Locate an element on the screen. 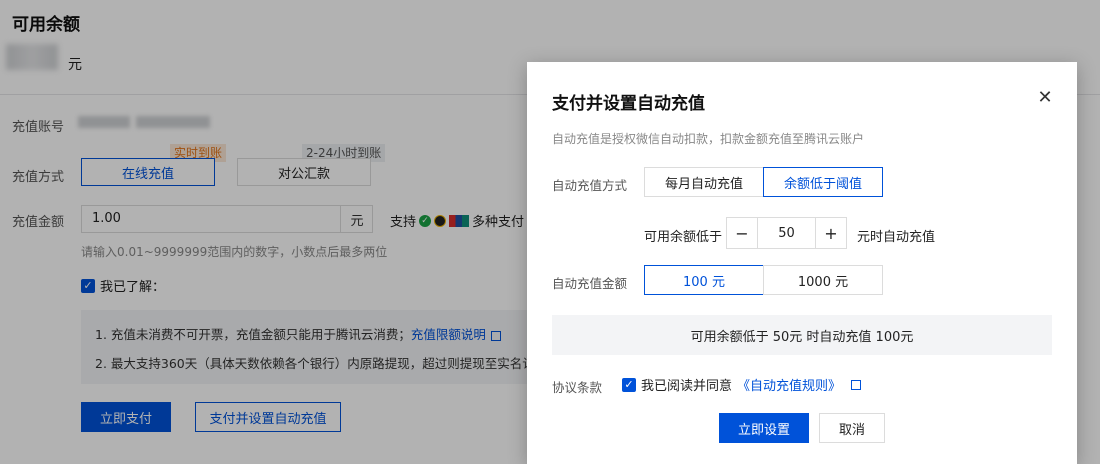 The width and height of the screenshot is (1100, 464). recharge-summary: 可用余额低于 50元 时自动充值 100元 is located at coordinates (802, 335).